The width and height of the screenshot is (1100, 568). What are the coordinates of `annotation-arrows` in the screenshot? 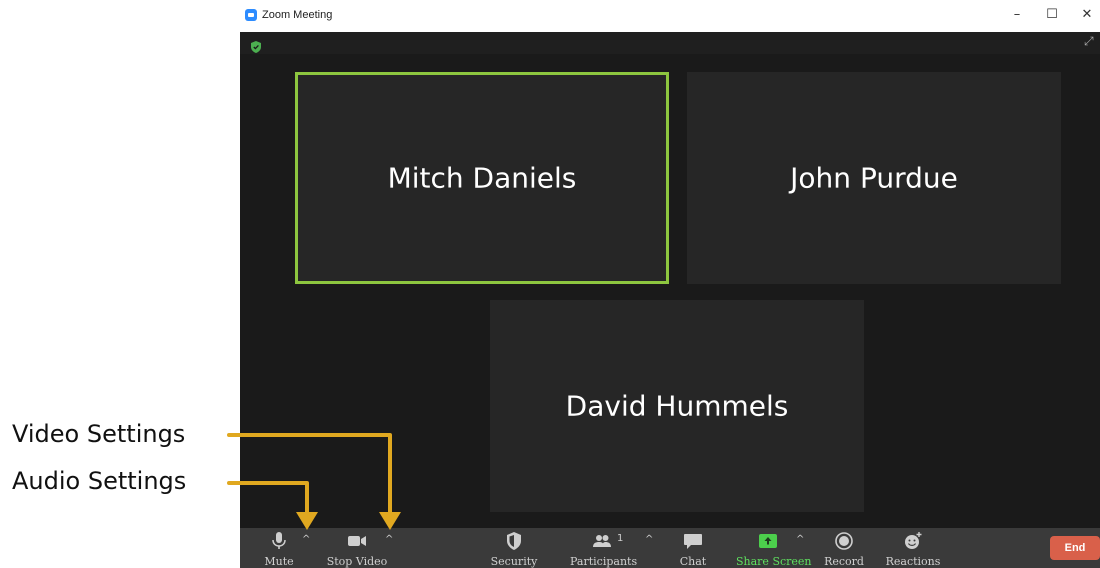 It's located at (314, 481).